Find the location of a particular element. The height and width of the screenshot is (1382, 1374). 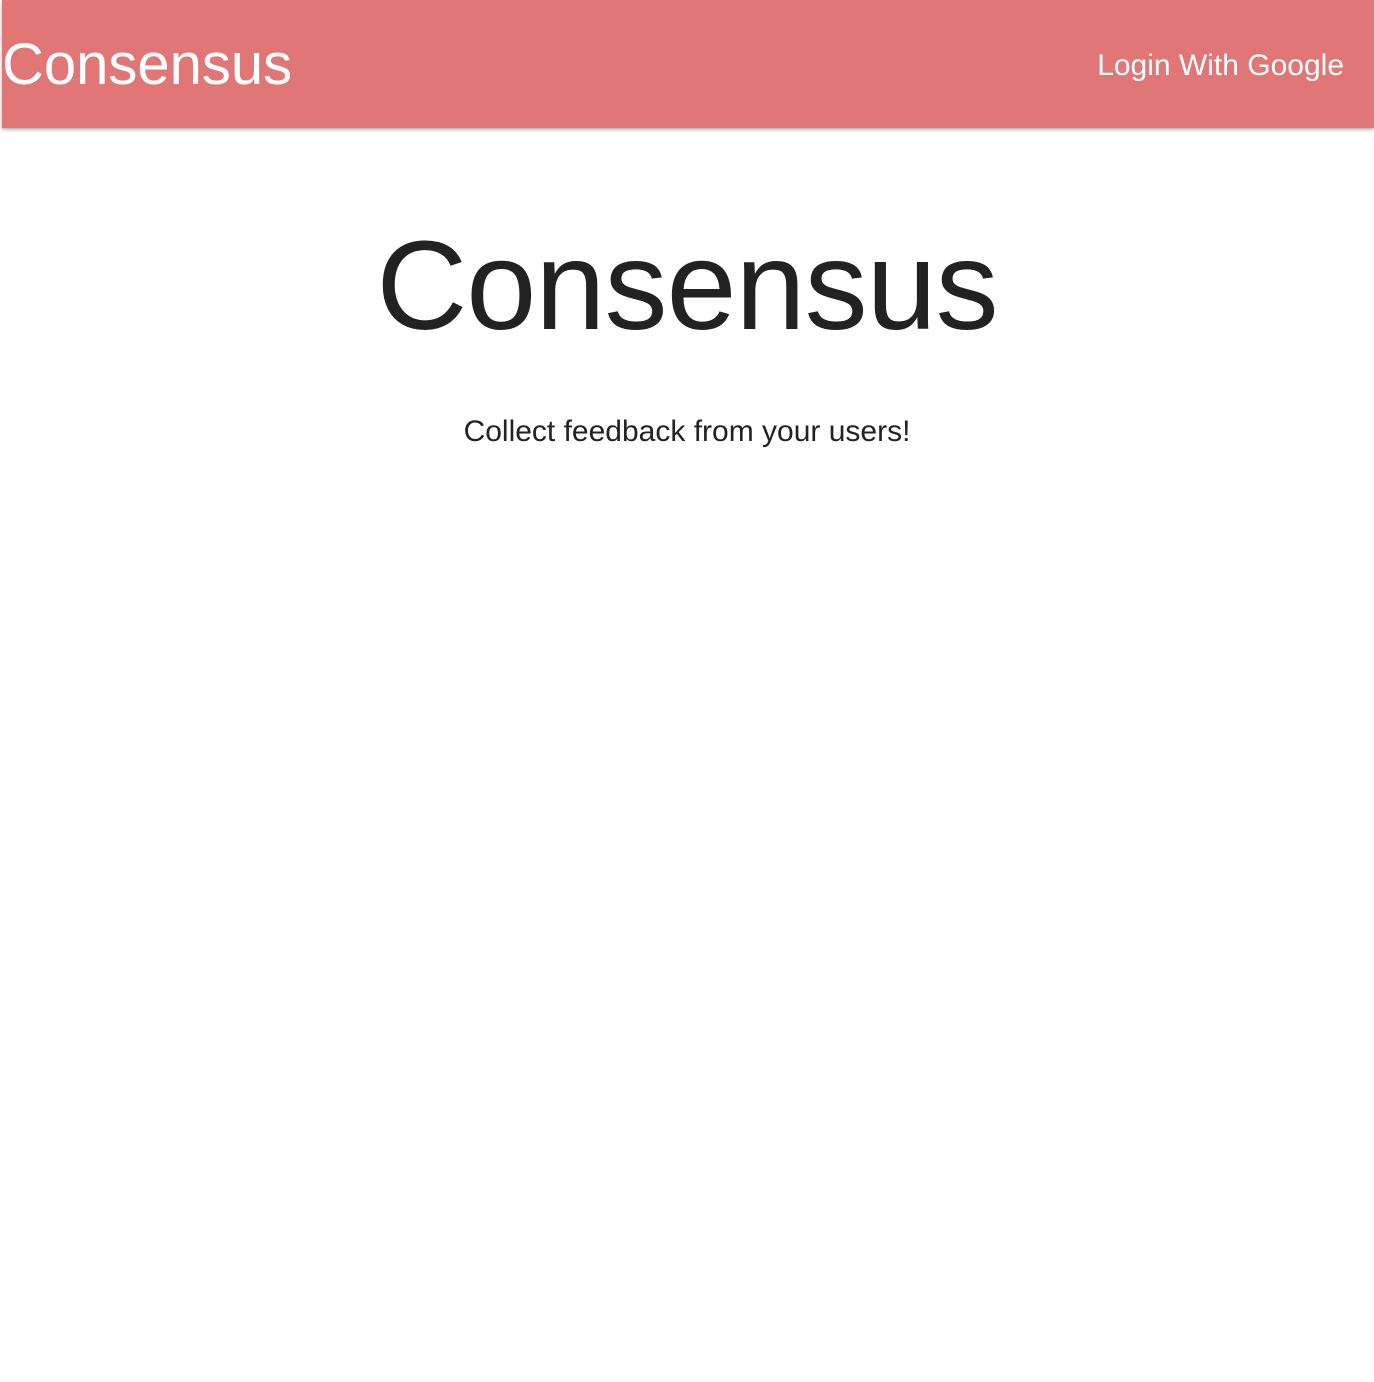

page-subtitle: Collect feedback from your users! is located at coordinates (687, 432).